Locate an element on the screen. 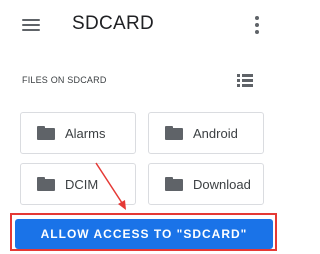 The width and height of the screenshot is (320, 254). folder-item-android: Android is located at coordinates (206, 133).